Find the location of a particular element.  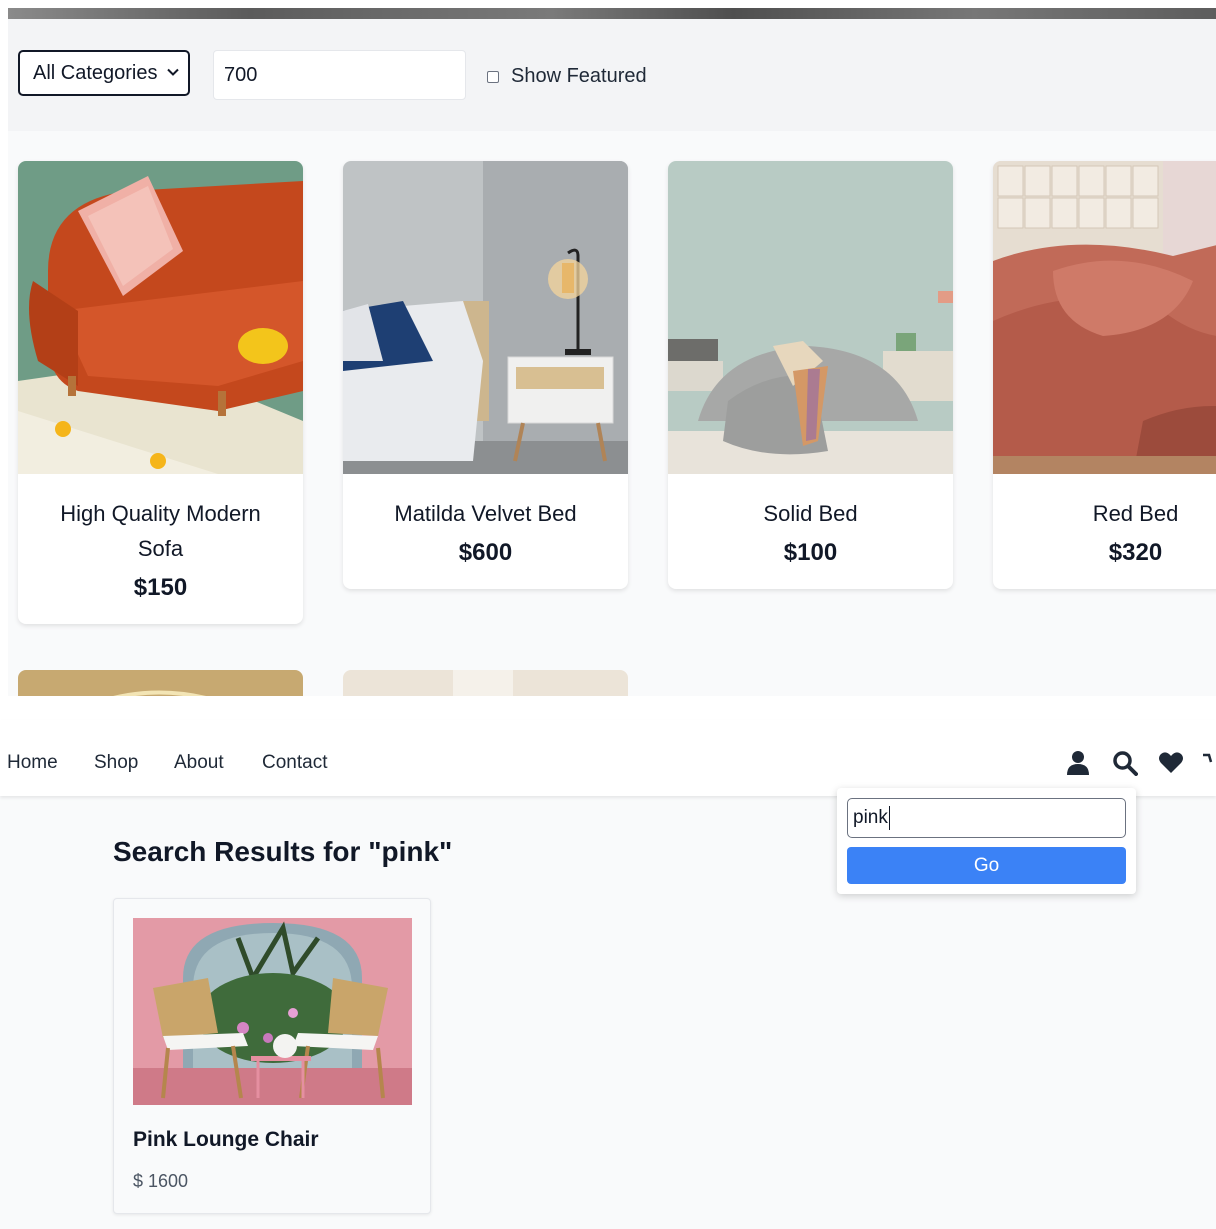

product-card: Matilda Velvet Bed $600 is located at coordinates (485, 375).